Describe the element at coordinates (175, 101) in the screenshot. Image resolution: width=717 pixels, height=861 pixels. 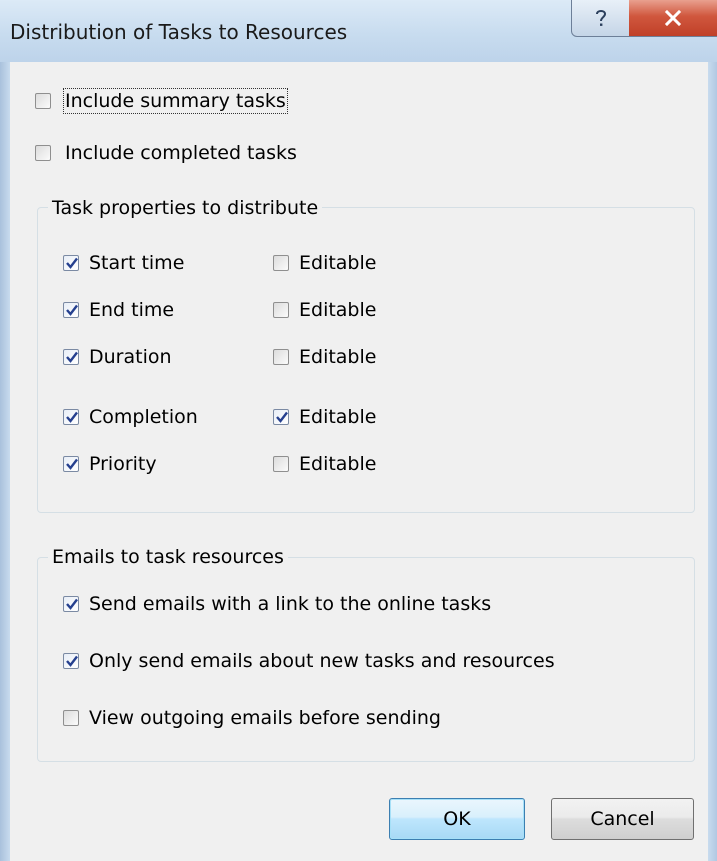
I see `include-summary-tasks-label: Include summary tasks` at that location.